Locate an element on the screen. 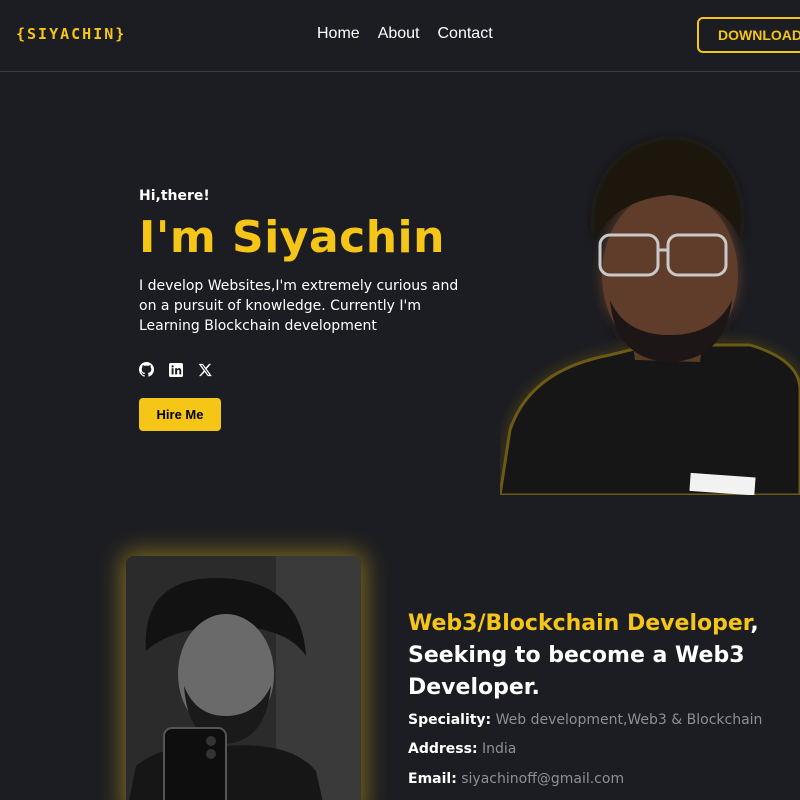 The width and height of the screenshot is (800, 800). site-logo: {SIYACHIN} is located at coordinates (71, 34).